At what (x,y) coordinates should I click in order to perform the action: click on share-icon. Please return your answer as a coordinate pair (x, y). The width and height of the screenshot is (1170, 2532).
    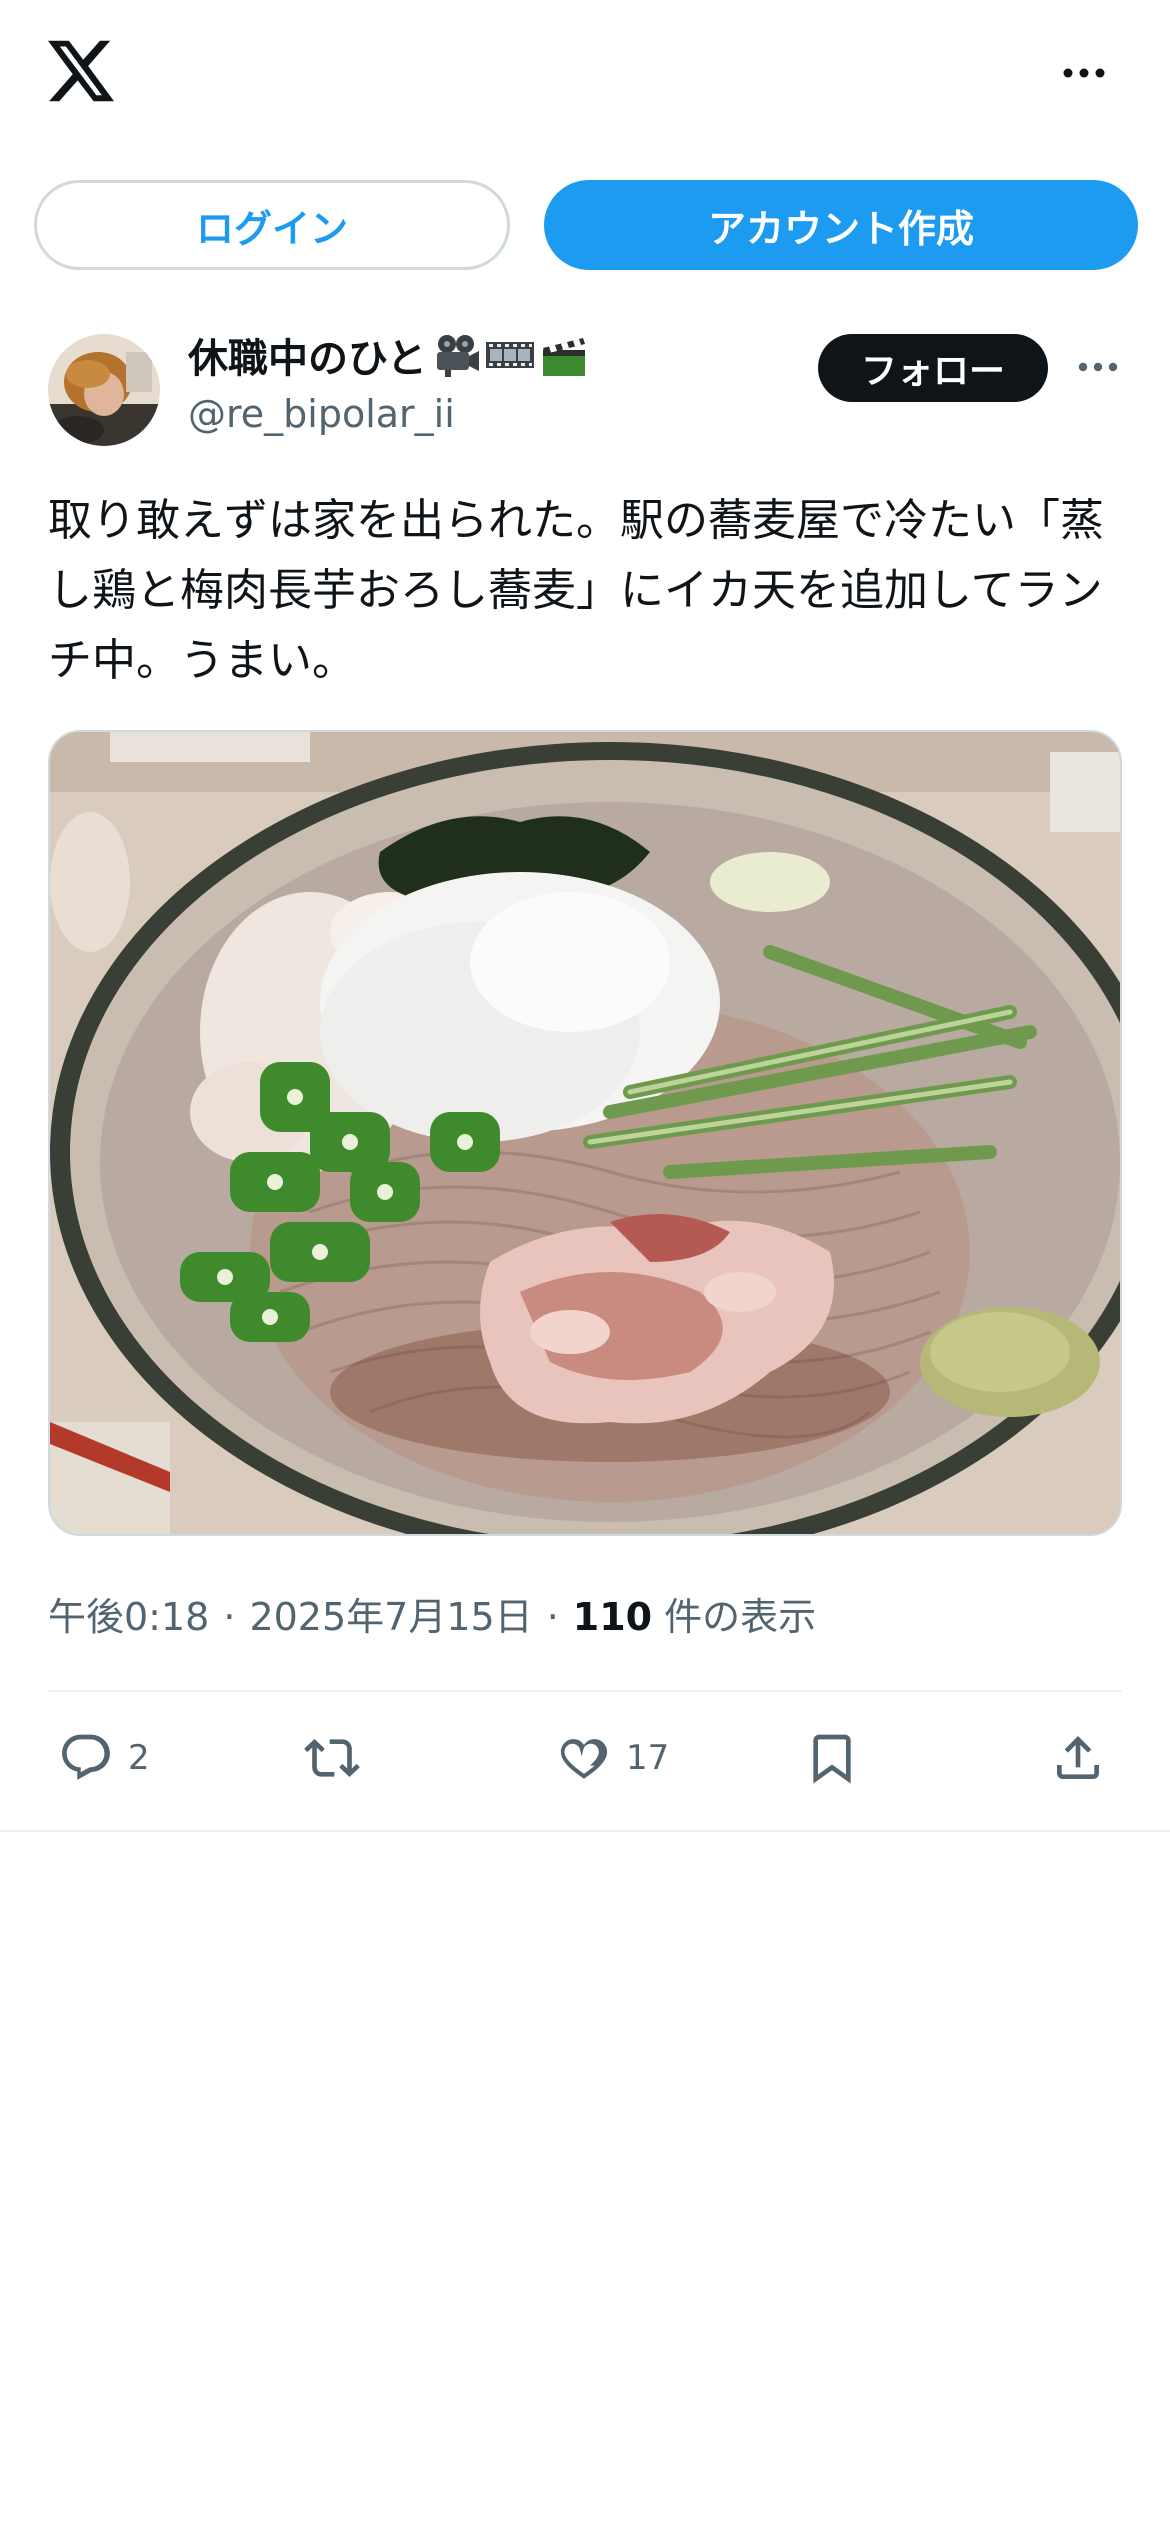
    Looking at the image, I should click on (1078, 1757).